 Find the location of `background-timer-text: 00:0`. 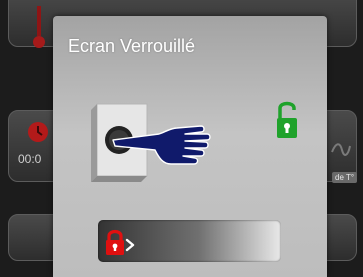

background-timer-text: 00:0 is located at coordinates (30, 159).